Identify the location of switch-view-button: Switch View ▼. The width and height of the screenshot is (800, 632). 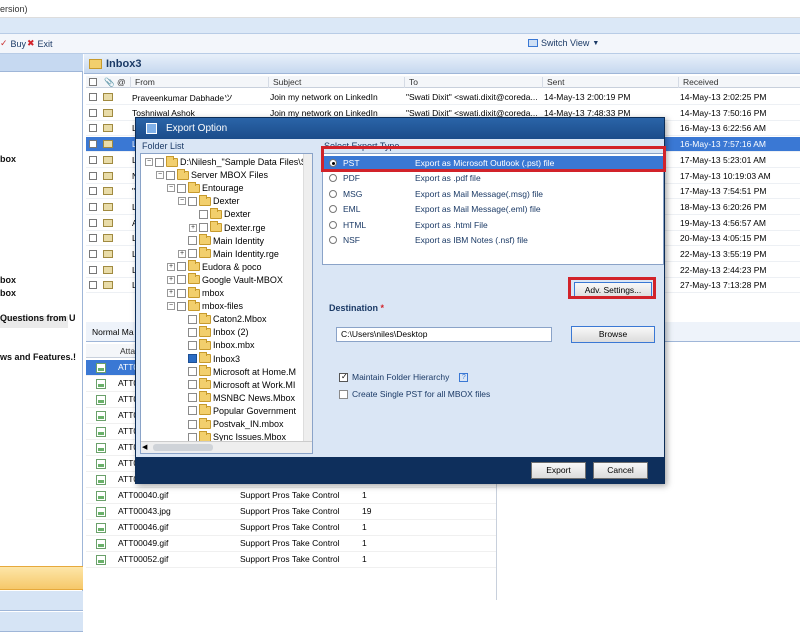
(563, 43).